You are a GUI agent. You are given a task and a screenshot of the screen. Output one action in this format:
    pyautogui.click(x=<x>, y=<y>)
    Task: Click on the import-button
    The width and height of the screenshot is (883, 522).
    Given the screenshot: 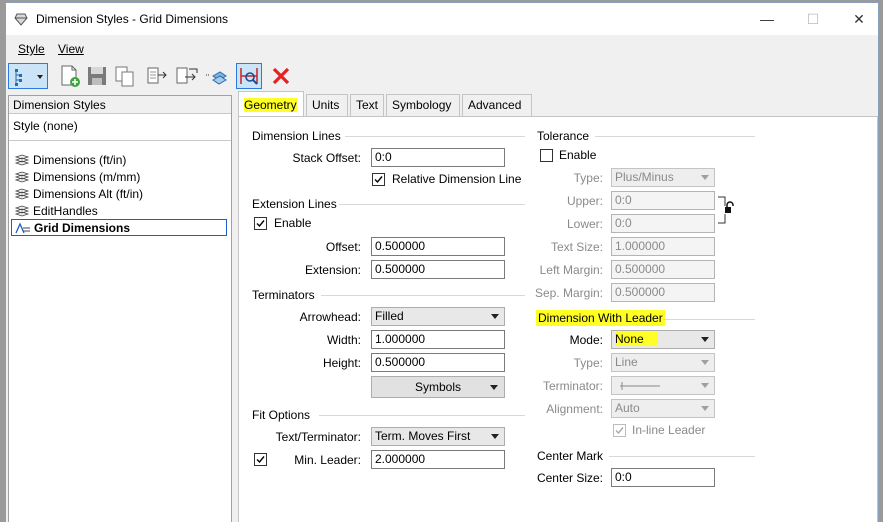 What is the action you would take?
    pyautogui.click(x=216, y=76)
    